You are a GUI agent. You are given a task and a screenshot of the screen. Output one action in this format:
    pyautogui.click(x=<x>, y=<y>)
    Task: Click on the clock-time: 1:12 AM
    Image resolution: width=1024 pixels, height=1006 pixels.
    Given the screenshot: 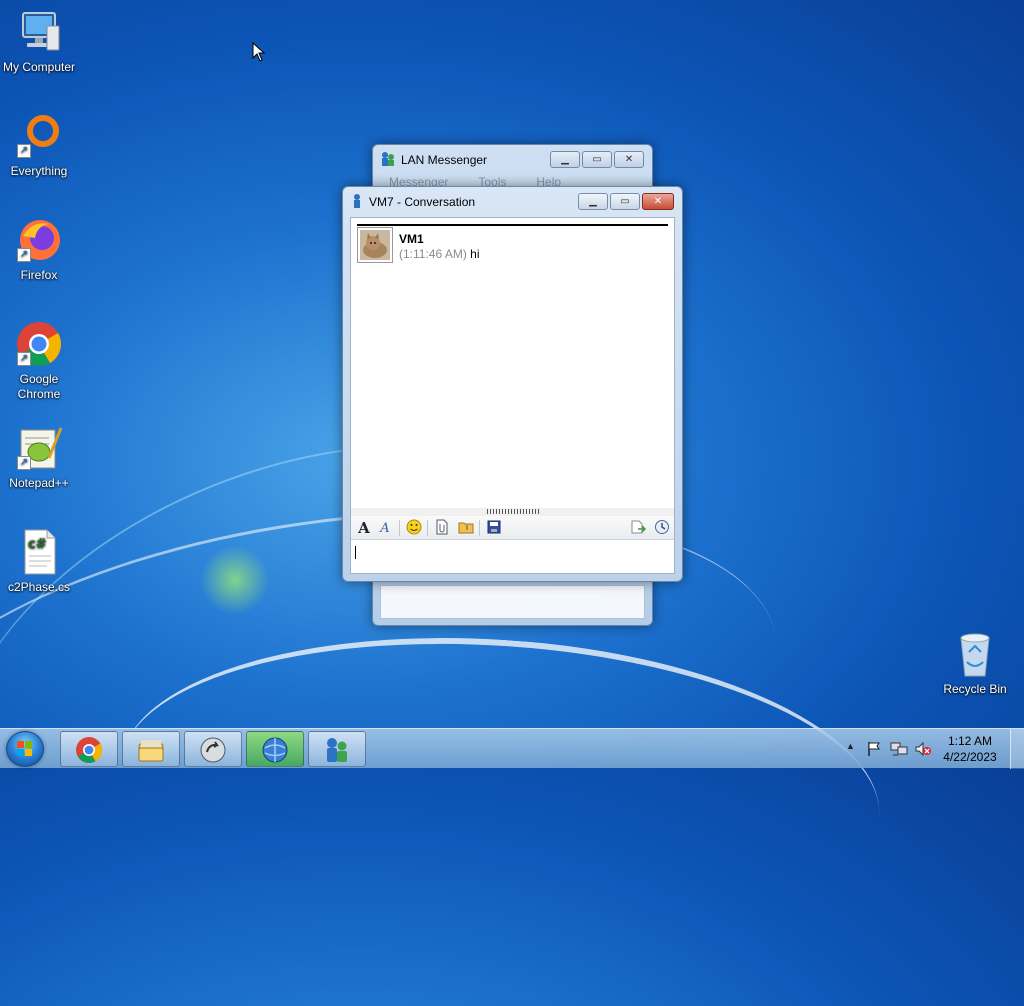 What is the action you would take?
    pyautogui.click(x=970, y=741)
    